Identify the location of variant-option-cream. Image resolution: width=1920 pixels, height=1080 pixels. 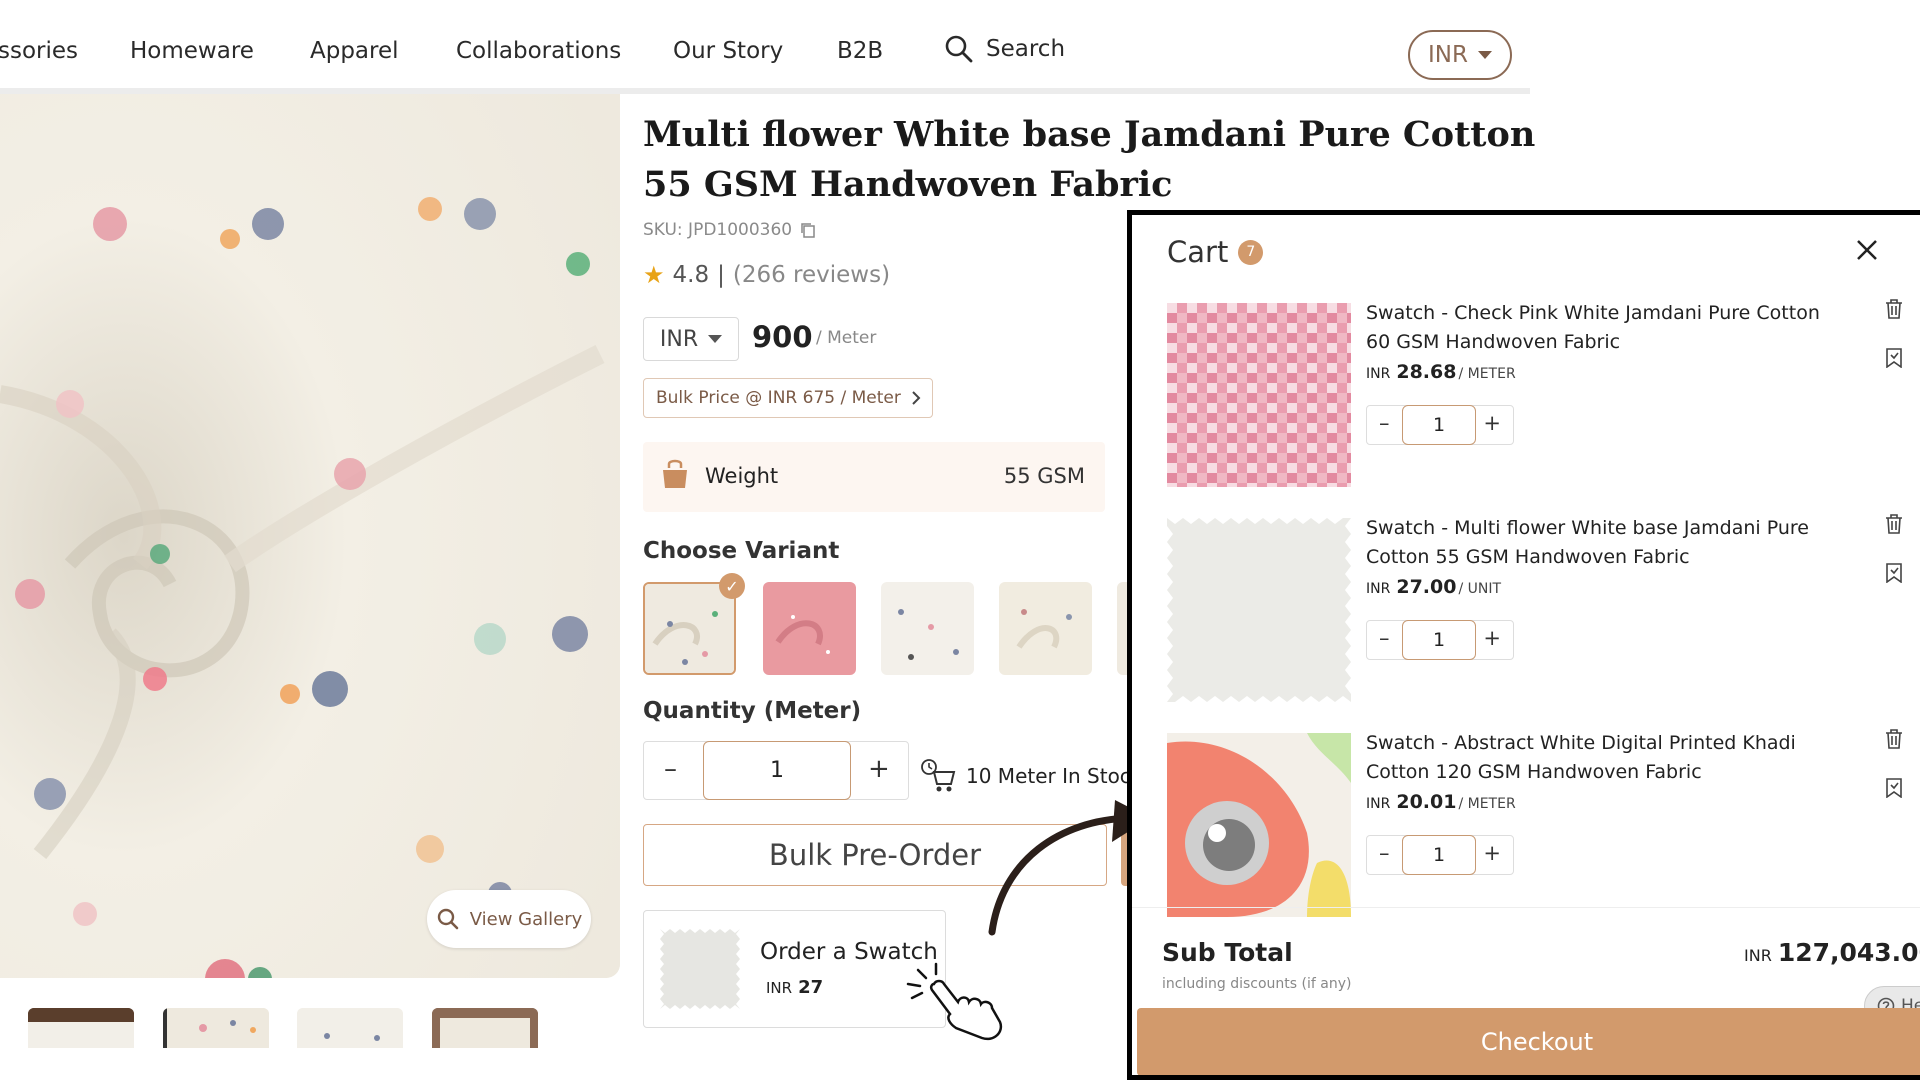
(1045, 628).